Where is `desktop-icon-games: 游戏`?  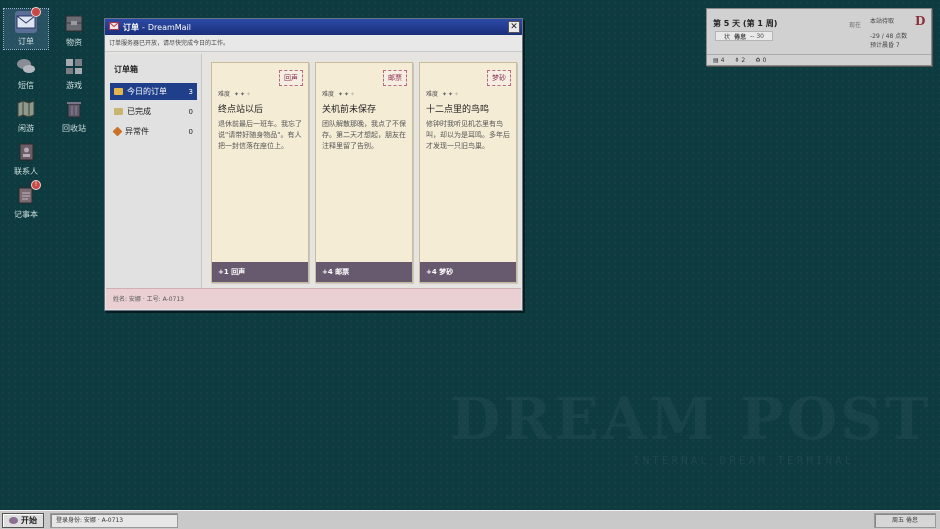 desktop-icon-games: 游戏 is located at coordinates (74, 73).